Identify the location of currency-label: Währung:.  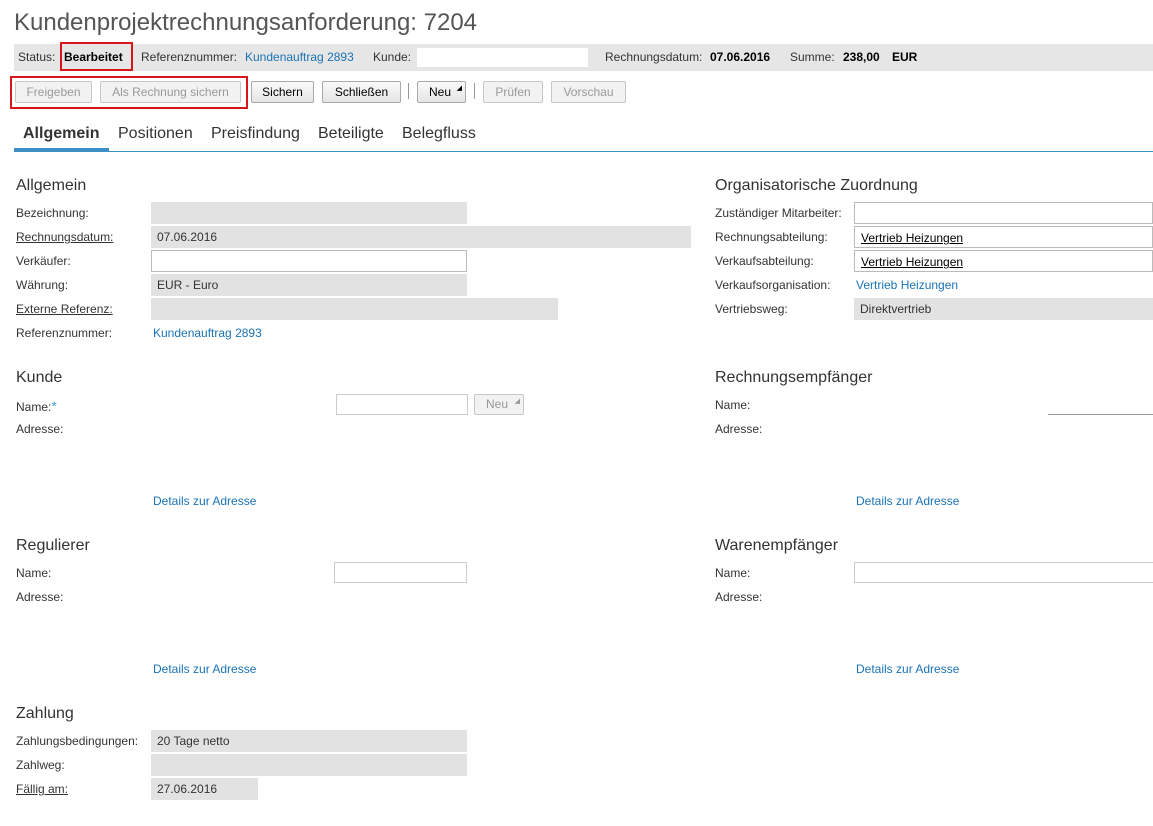
(42, 285).